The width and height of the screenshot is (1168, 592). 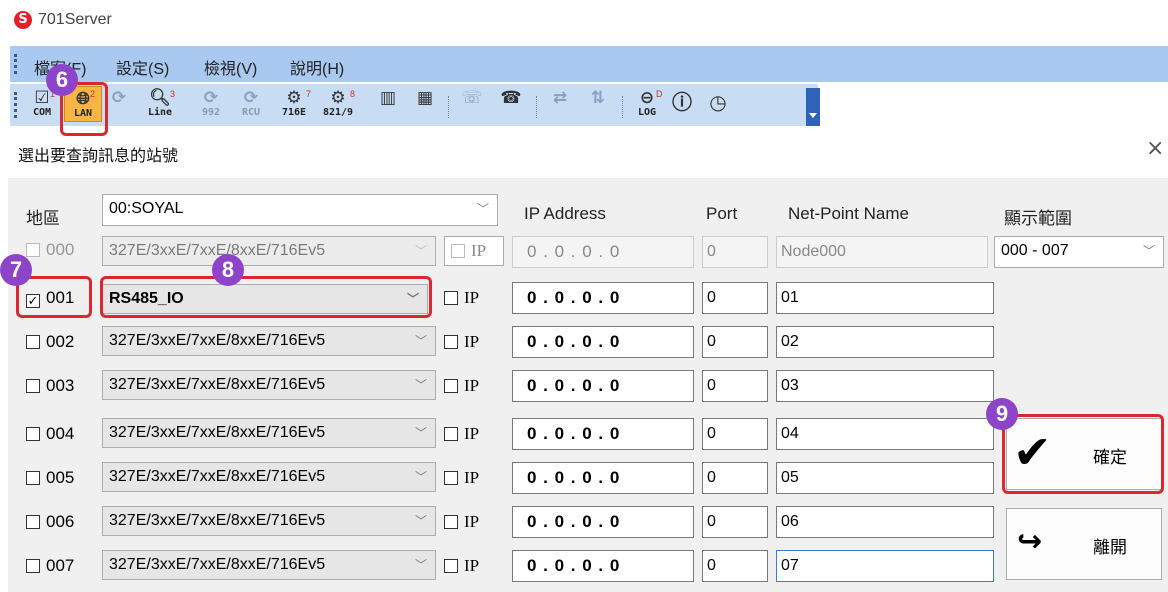 What do you see at coordinates (474, 251) in the screenshot?
I see `ip-toggle-000: IP` at bounding box center [474, 251].